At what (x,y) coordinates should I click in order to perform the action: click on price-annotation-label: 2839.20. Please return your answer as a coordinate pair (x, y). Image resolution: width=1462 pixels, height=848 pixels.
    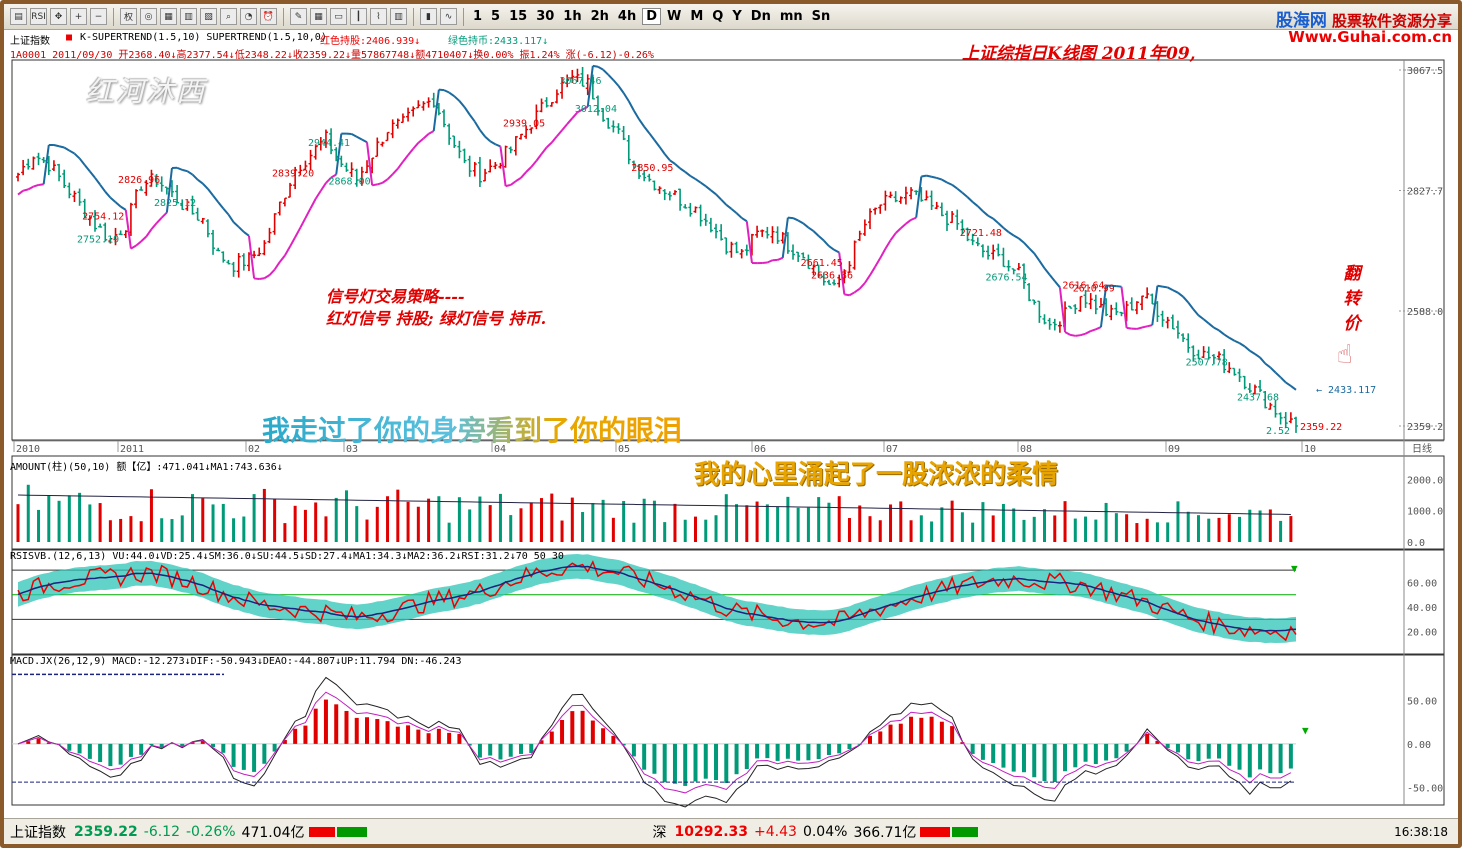
    Looking at the image, I should click on (293, 174).